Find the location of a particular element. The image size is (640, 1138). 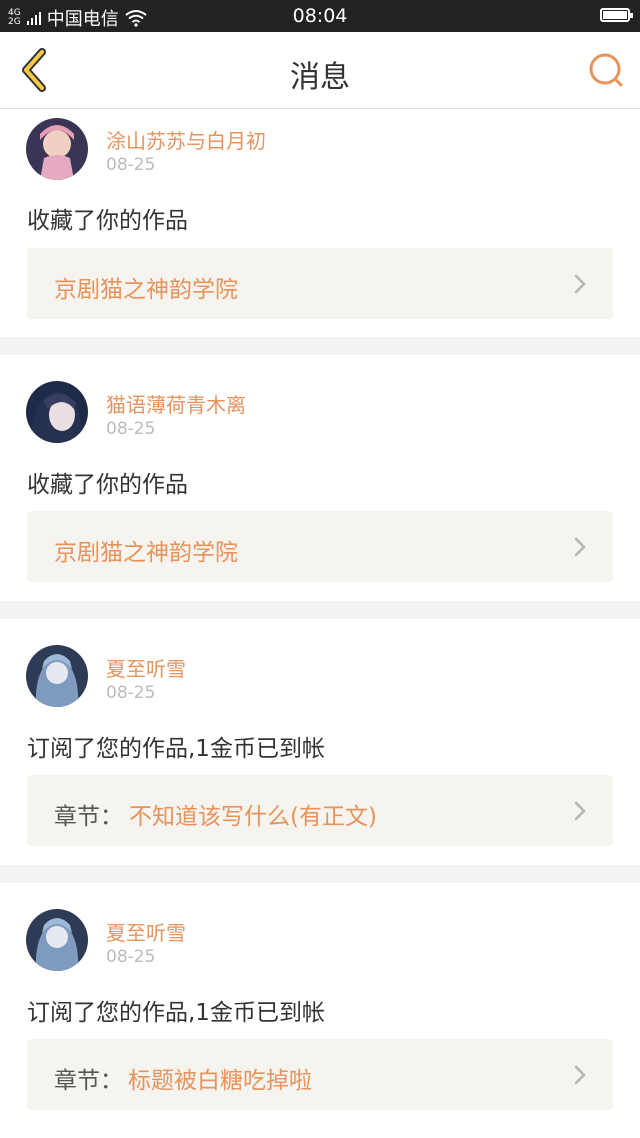

clock: 08:04 is located at coordinates (320, 16).